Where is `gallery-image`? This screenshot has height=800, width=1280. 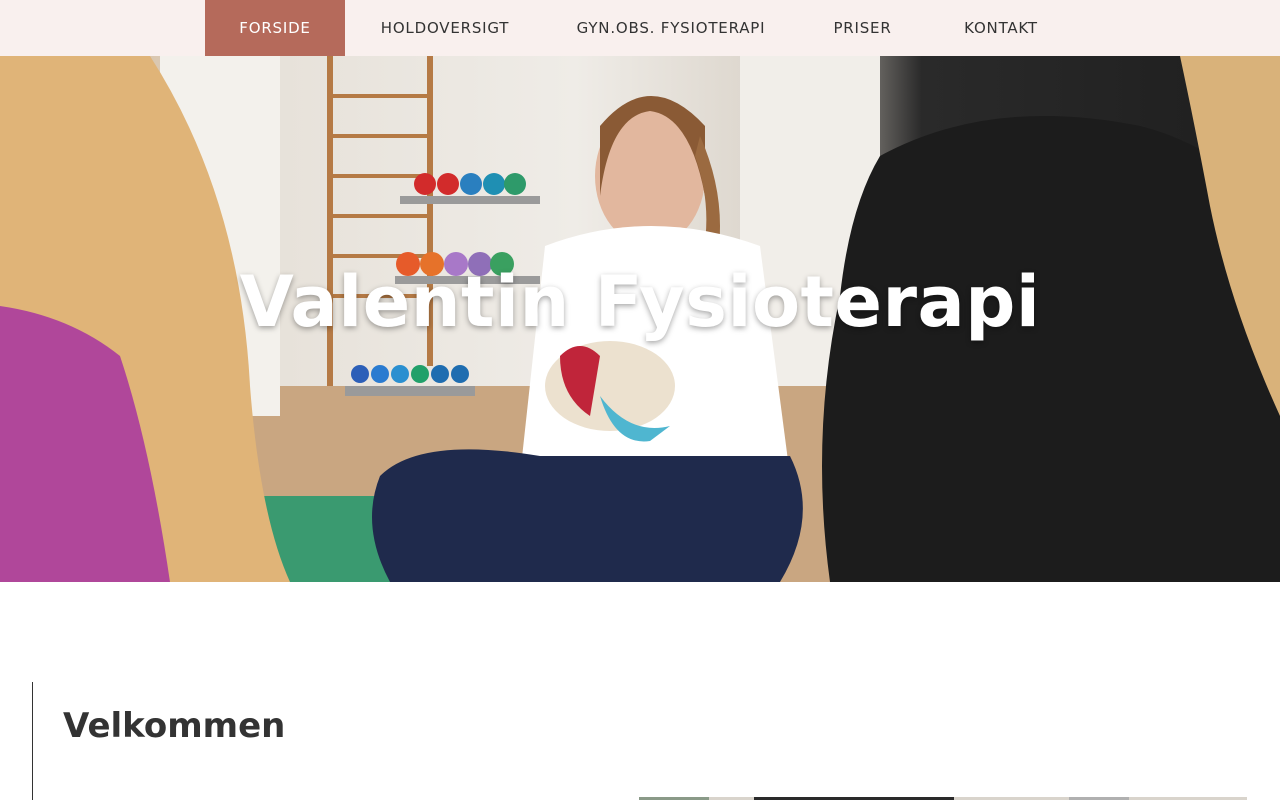 gallery-image is located at coordinates (943, 795).